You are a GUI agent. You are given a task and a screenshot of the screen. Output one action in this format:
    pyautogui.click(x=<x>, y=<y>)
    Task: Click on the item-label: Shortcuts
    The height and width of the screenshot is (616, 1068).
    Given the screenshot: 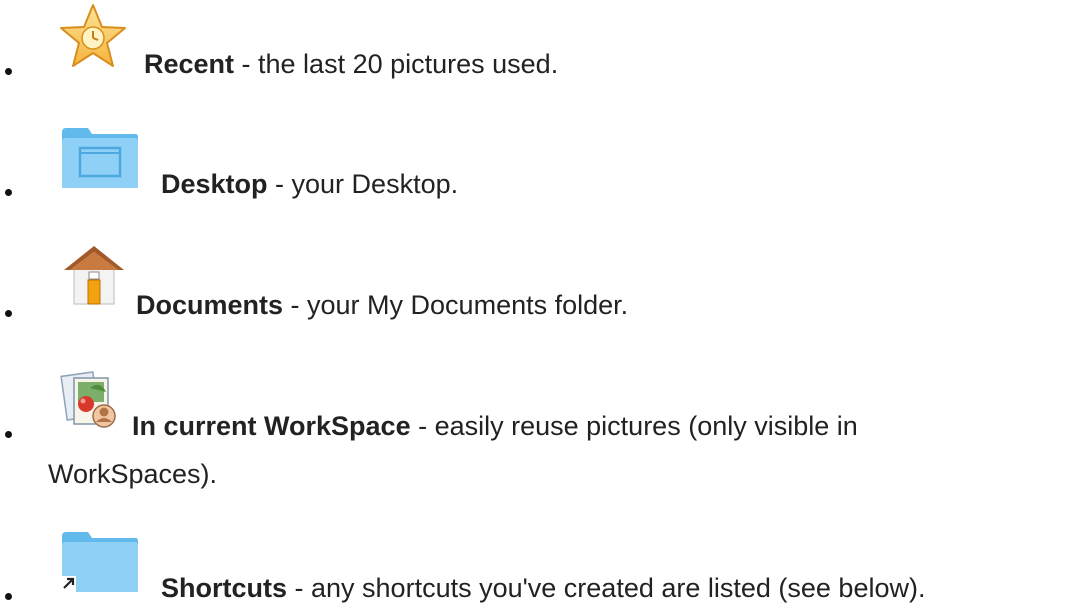 What is the action you would take?
    pyautogui.click(x=224, y=588)
    